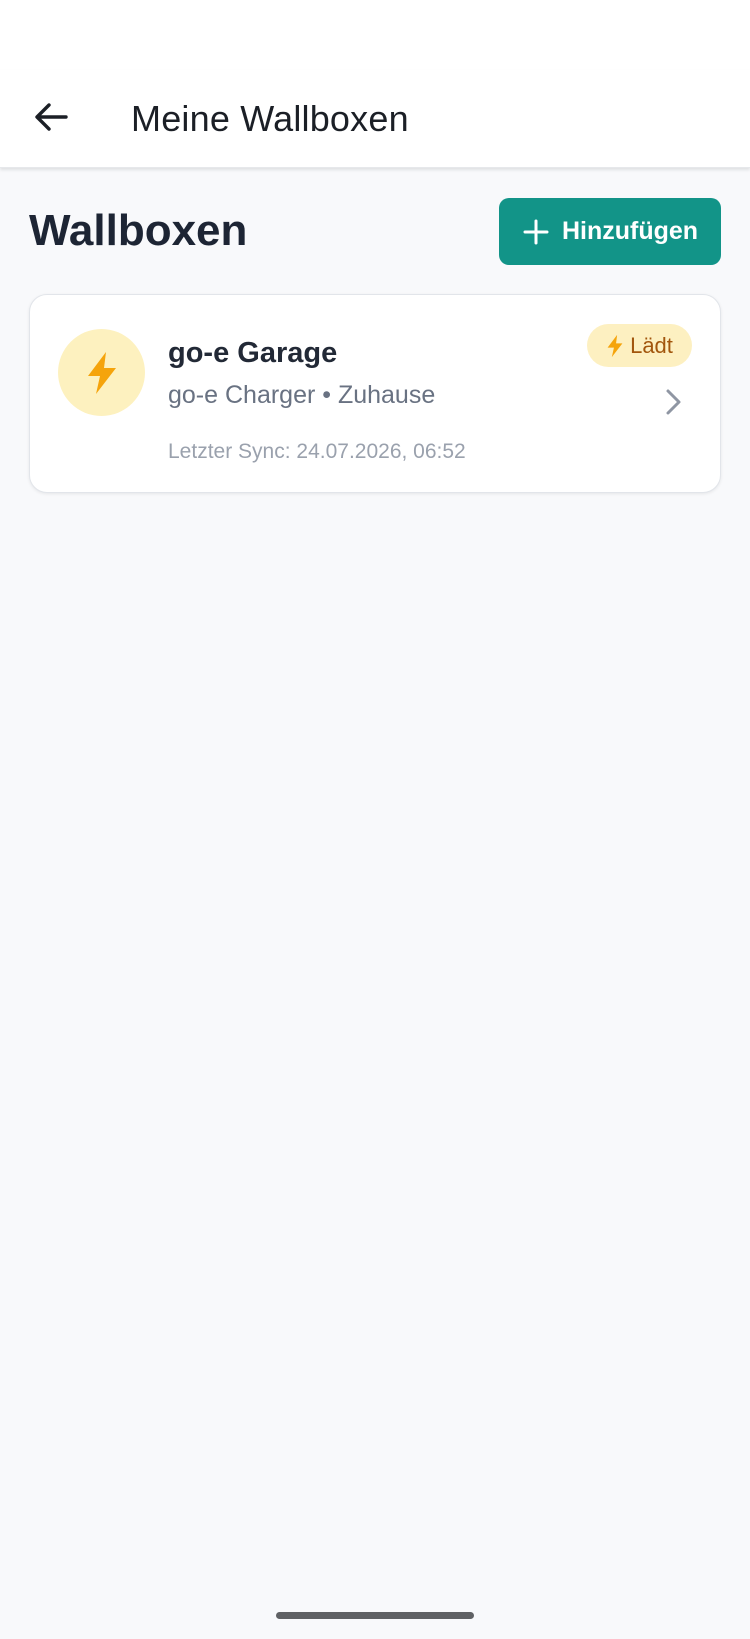 The width and height of the screenshot is (750, 1639). I want to click on chevron-right-icon, so click(674, 402).